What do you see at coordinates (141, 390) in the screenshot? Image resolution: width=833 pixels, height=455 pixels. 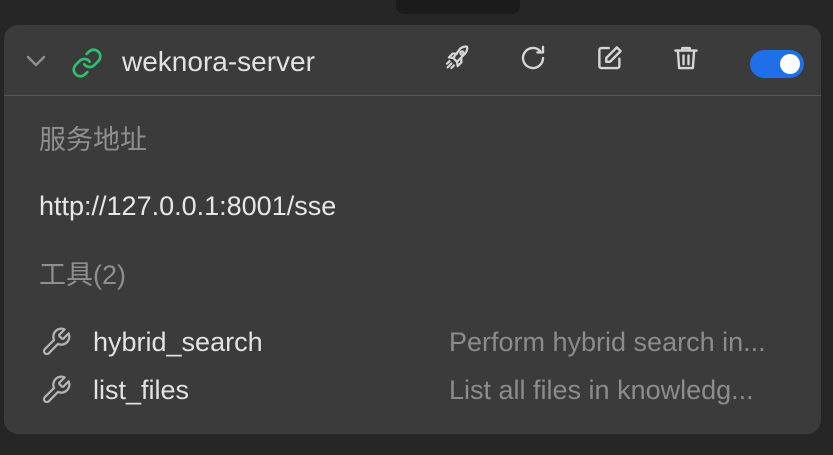 I see `tool-name: list_files` at bounding box center [141, 390].